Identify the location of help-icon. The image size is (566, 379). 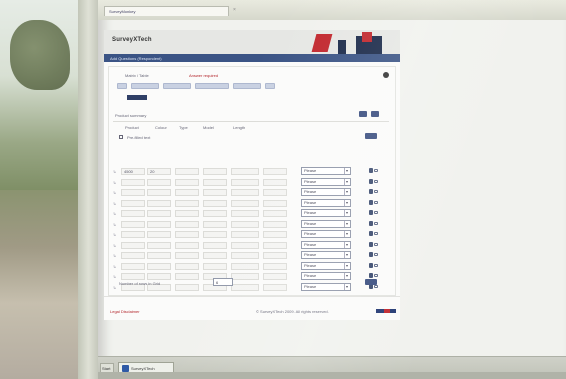
(386, 75).